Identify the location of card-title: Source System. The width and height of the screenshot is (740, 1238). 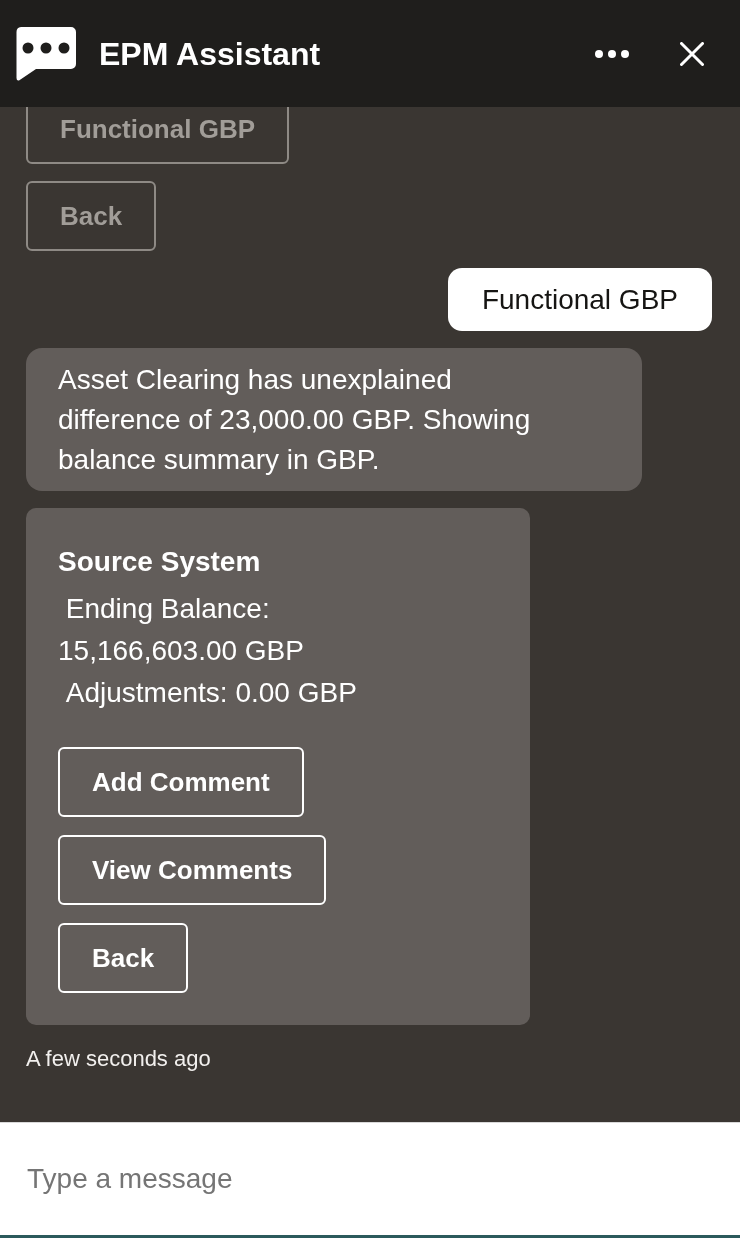
(159, 562).